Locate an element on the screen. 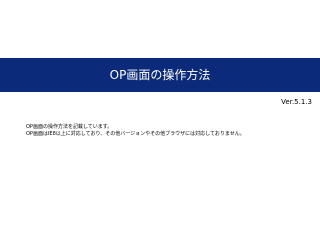 This screenshot has width=320, height=240. version-label: Ver.5.1.3 is located at coordinates (296, 102).